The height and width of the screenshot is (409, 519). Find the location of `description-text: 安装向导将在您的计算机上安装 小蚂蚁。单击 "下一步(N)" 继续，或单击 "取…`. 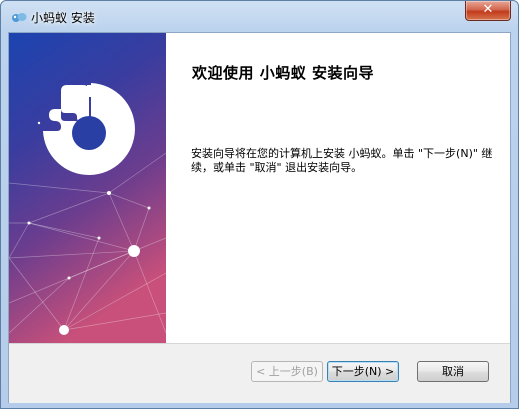

description-text: 安装向导将在您的计算机上安装 小蚂蚁。单击 "下一步(N)" 继续，或单击 "取… is located at coordinates (342, 160).